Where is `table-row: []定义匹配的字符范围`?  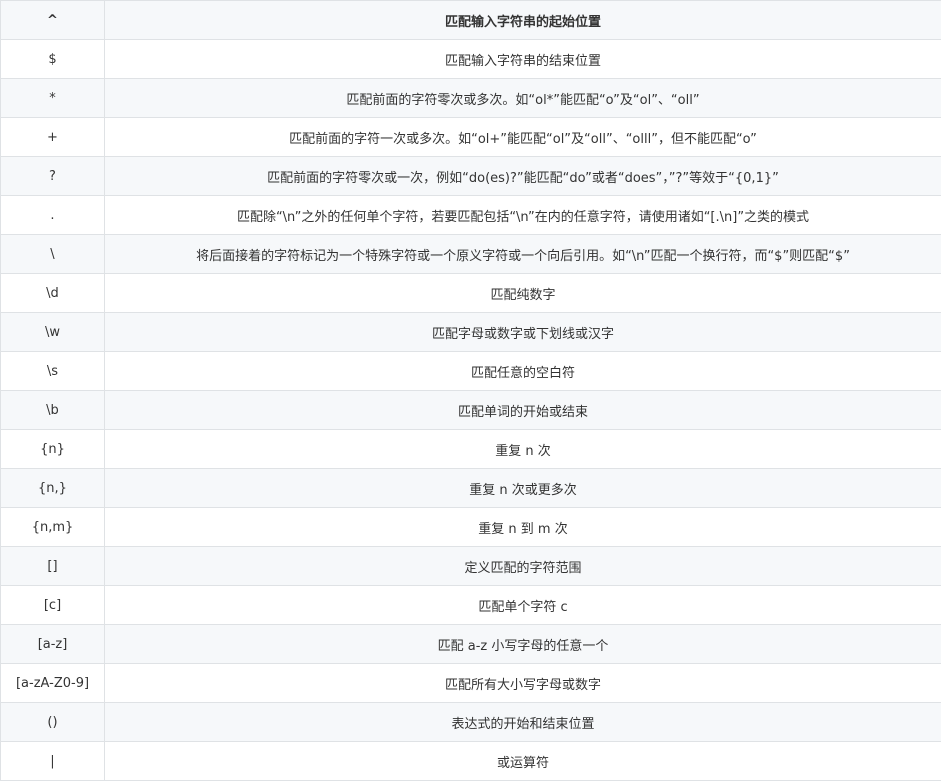
table-row: []定义匹配的字符范围 is located at coordinates (471, 566).